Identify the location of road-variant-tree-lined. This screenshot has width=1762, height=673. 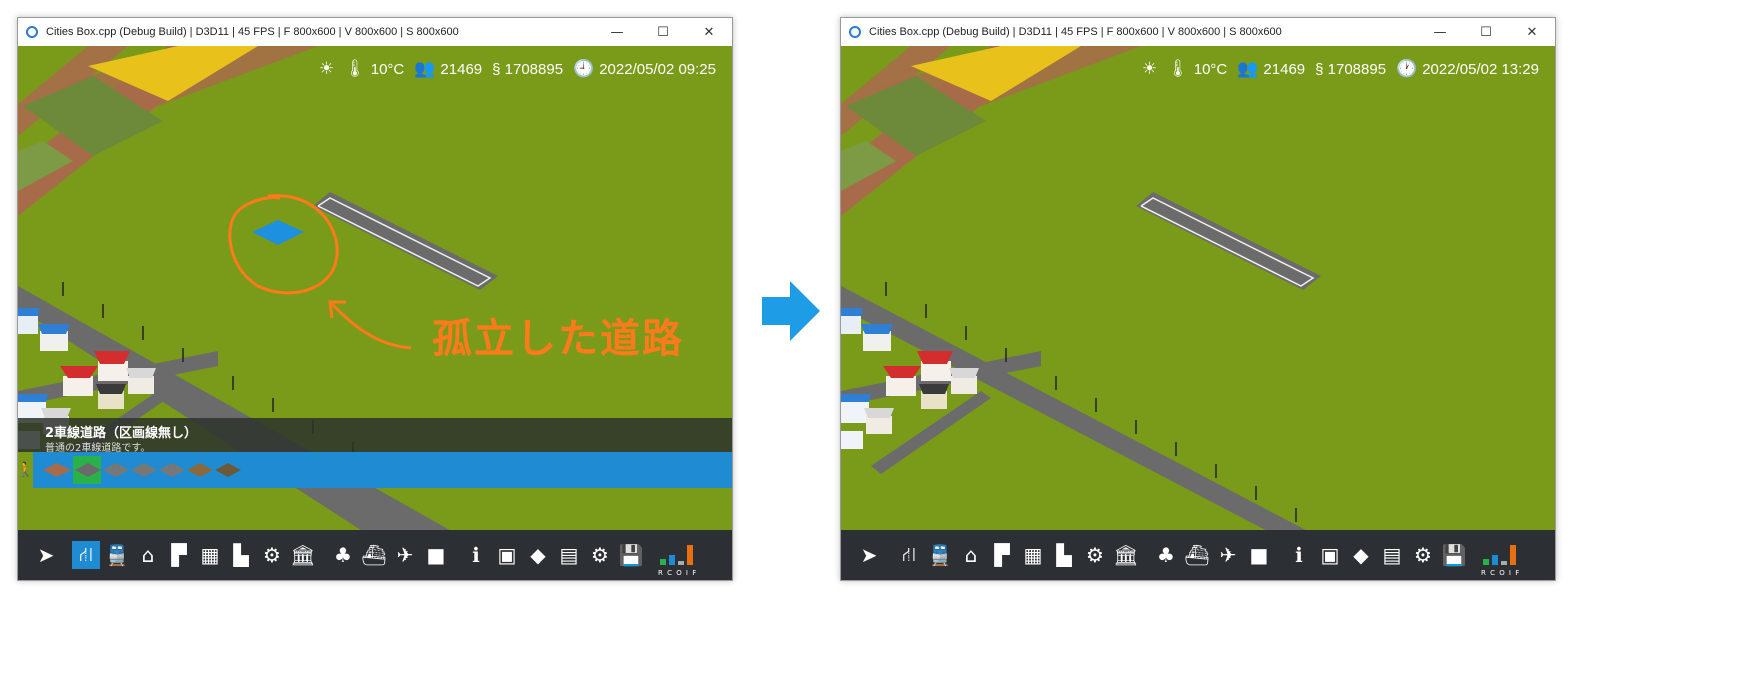
(228, 470).